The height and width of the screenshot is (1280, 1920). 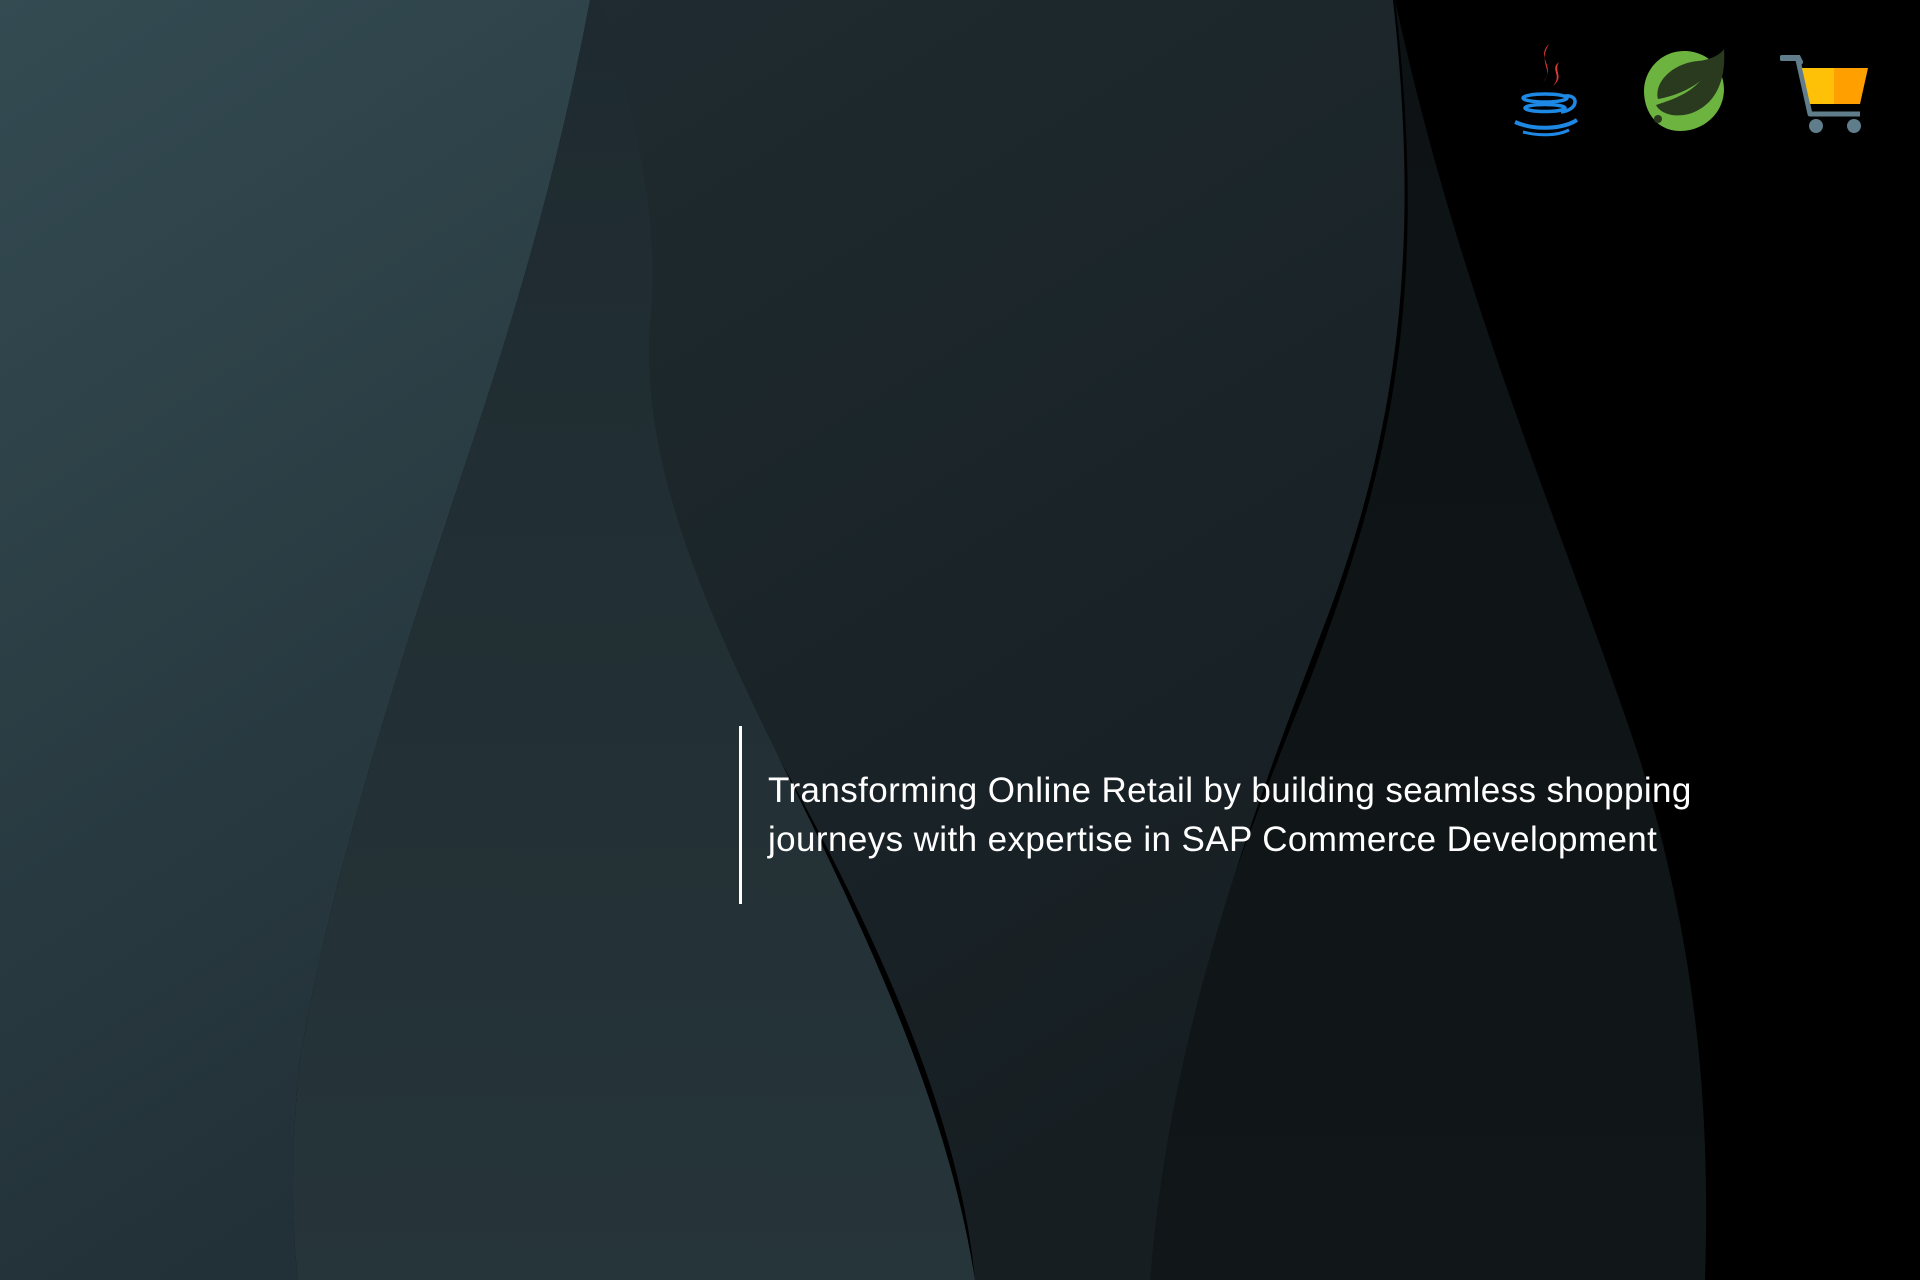 I want to click on shopping-cart-icon, so click(x=1827, y=94).